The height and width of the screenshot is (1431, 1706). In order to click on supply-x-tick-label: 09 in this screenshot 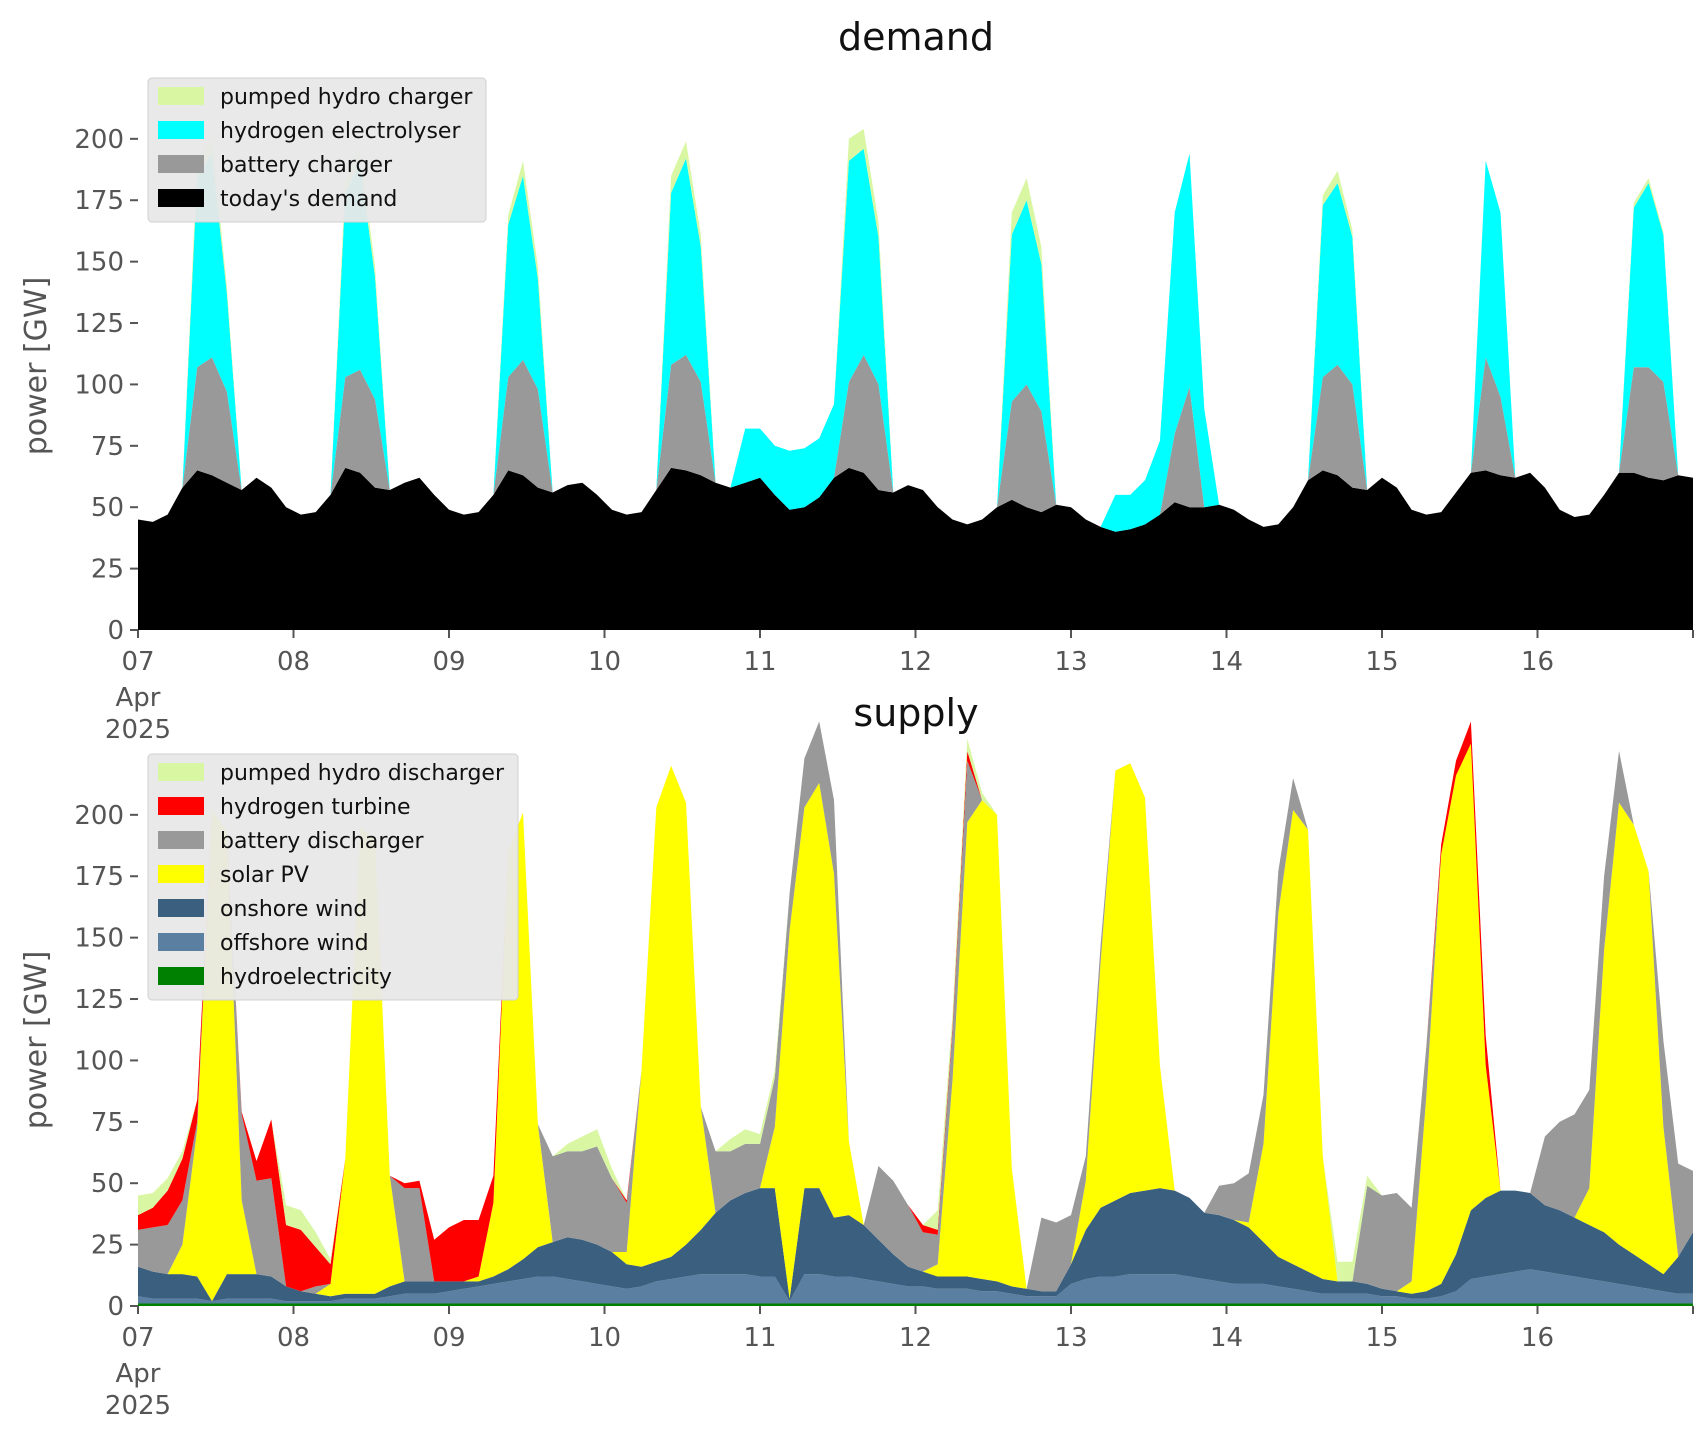, I will do `click(448, 1338)`.